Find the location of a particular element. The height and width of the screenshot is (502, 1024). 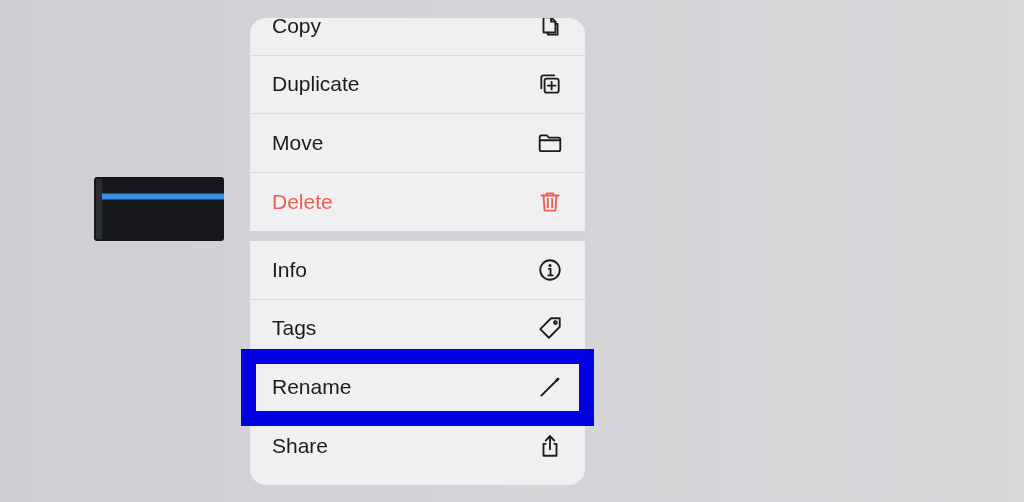

menu-item: Info is located at coordinates (417, 270).